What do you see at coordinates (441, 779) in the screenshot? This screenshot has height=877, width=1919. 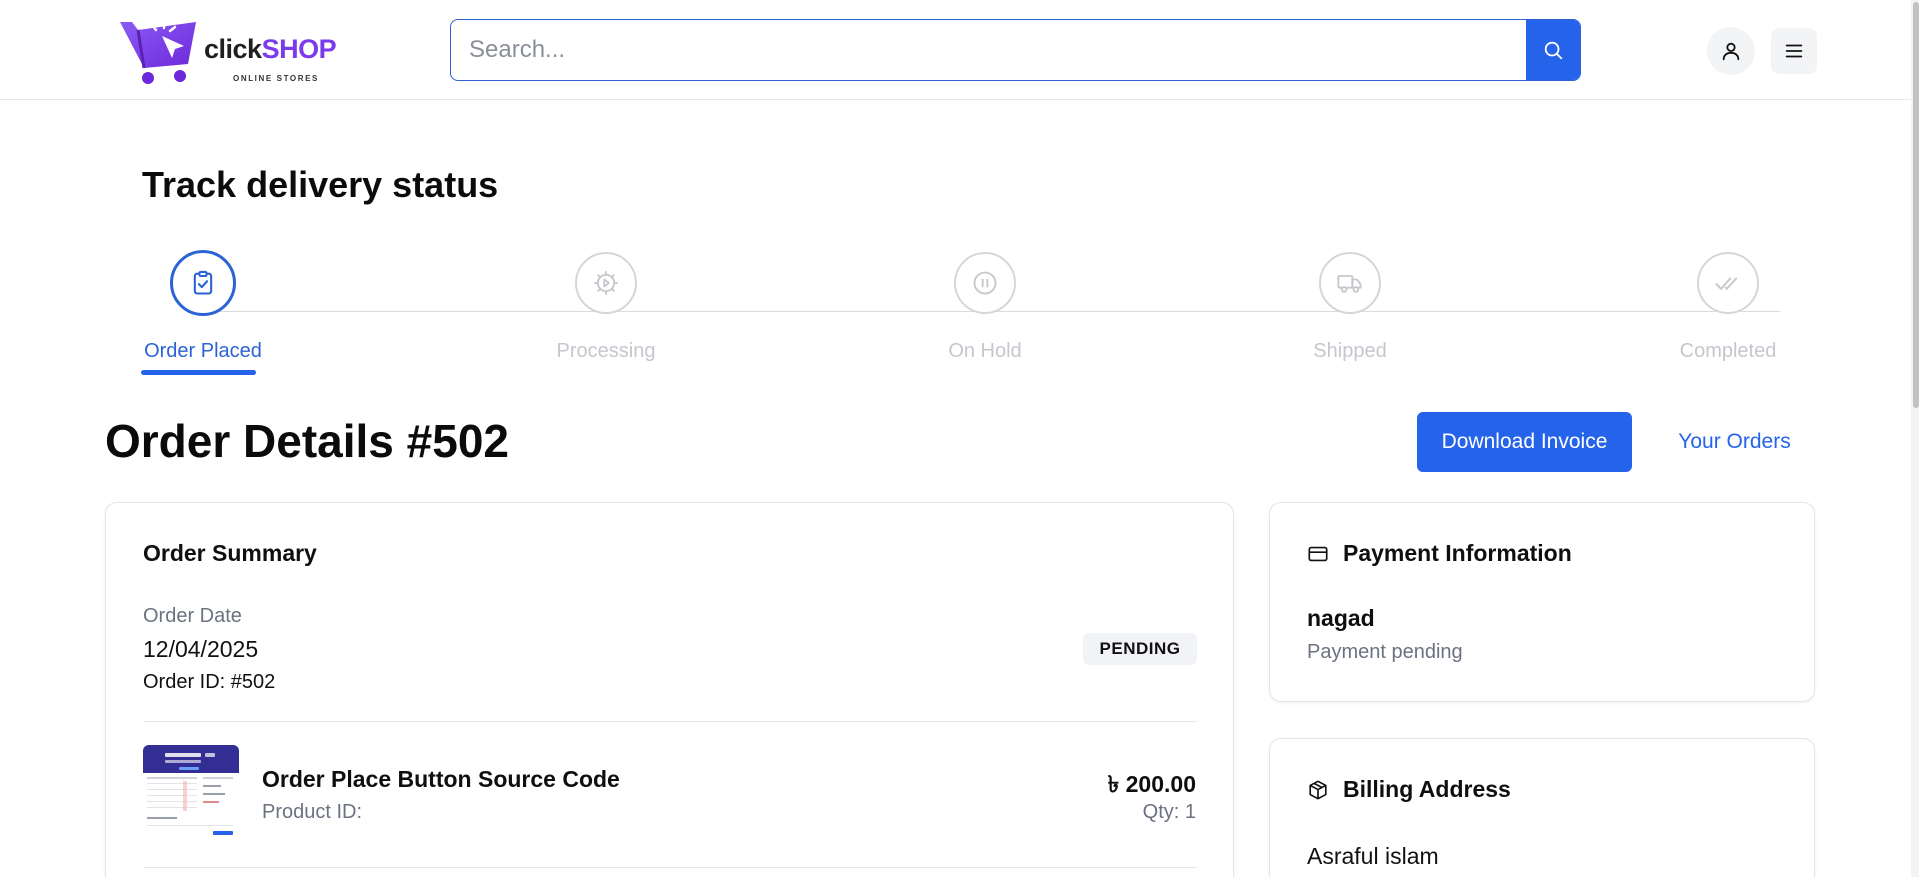 I see `product-name: Order Place Button Source Code` at bounding box center [441, 779].